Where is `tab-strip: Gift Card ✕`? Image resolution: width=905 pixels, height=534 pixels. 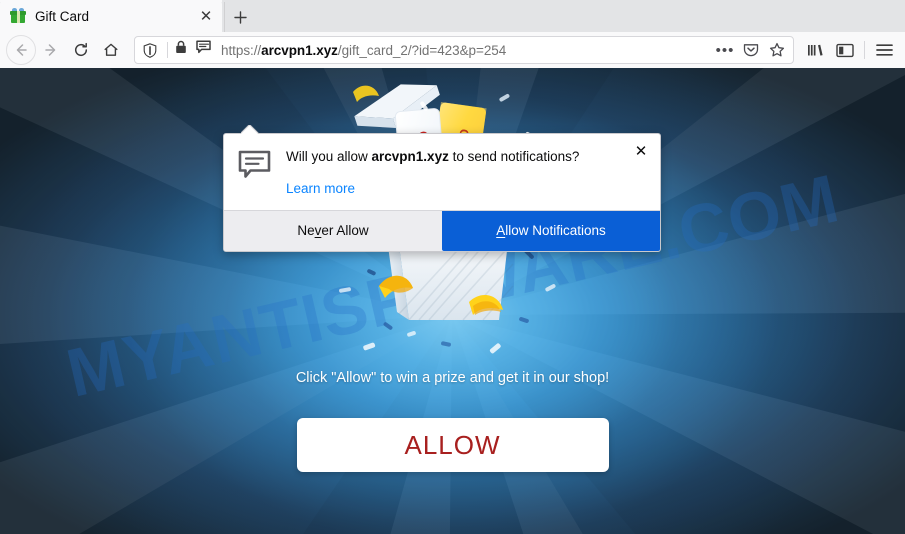
tab-strip: Gift Card ✕ is located at coordinates (452, 16).